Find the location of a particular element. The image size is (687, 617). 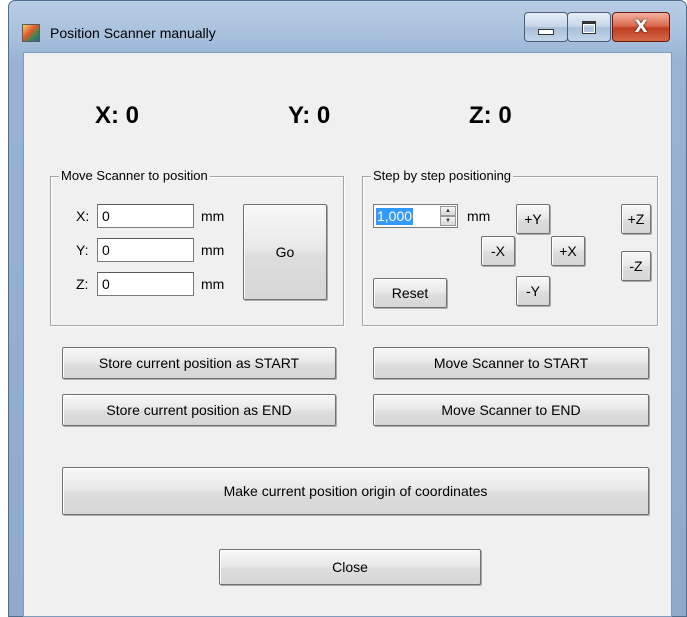

step-size-spinner: 1,000 ▲ ▼ is located at coordinates (415, 216).